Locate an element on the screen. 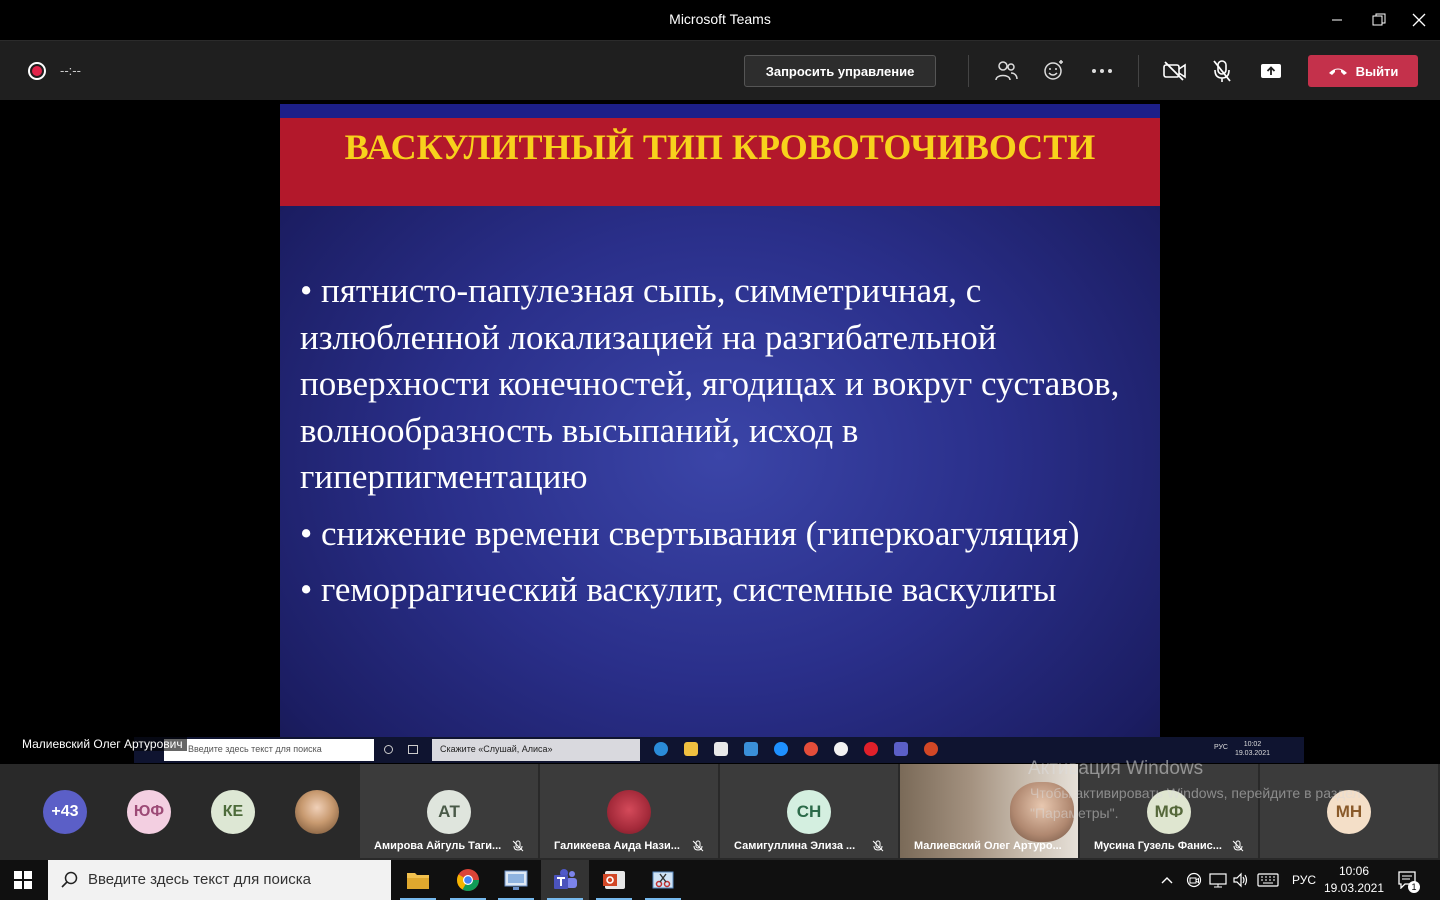 The height and width of the screenshot is (900, 1440). presenter-date: 19.03.2021 is located at coordinates (1252, 753).